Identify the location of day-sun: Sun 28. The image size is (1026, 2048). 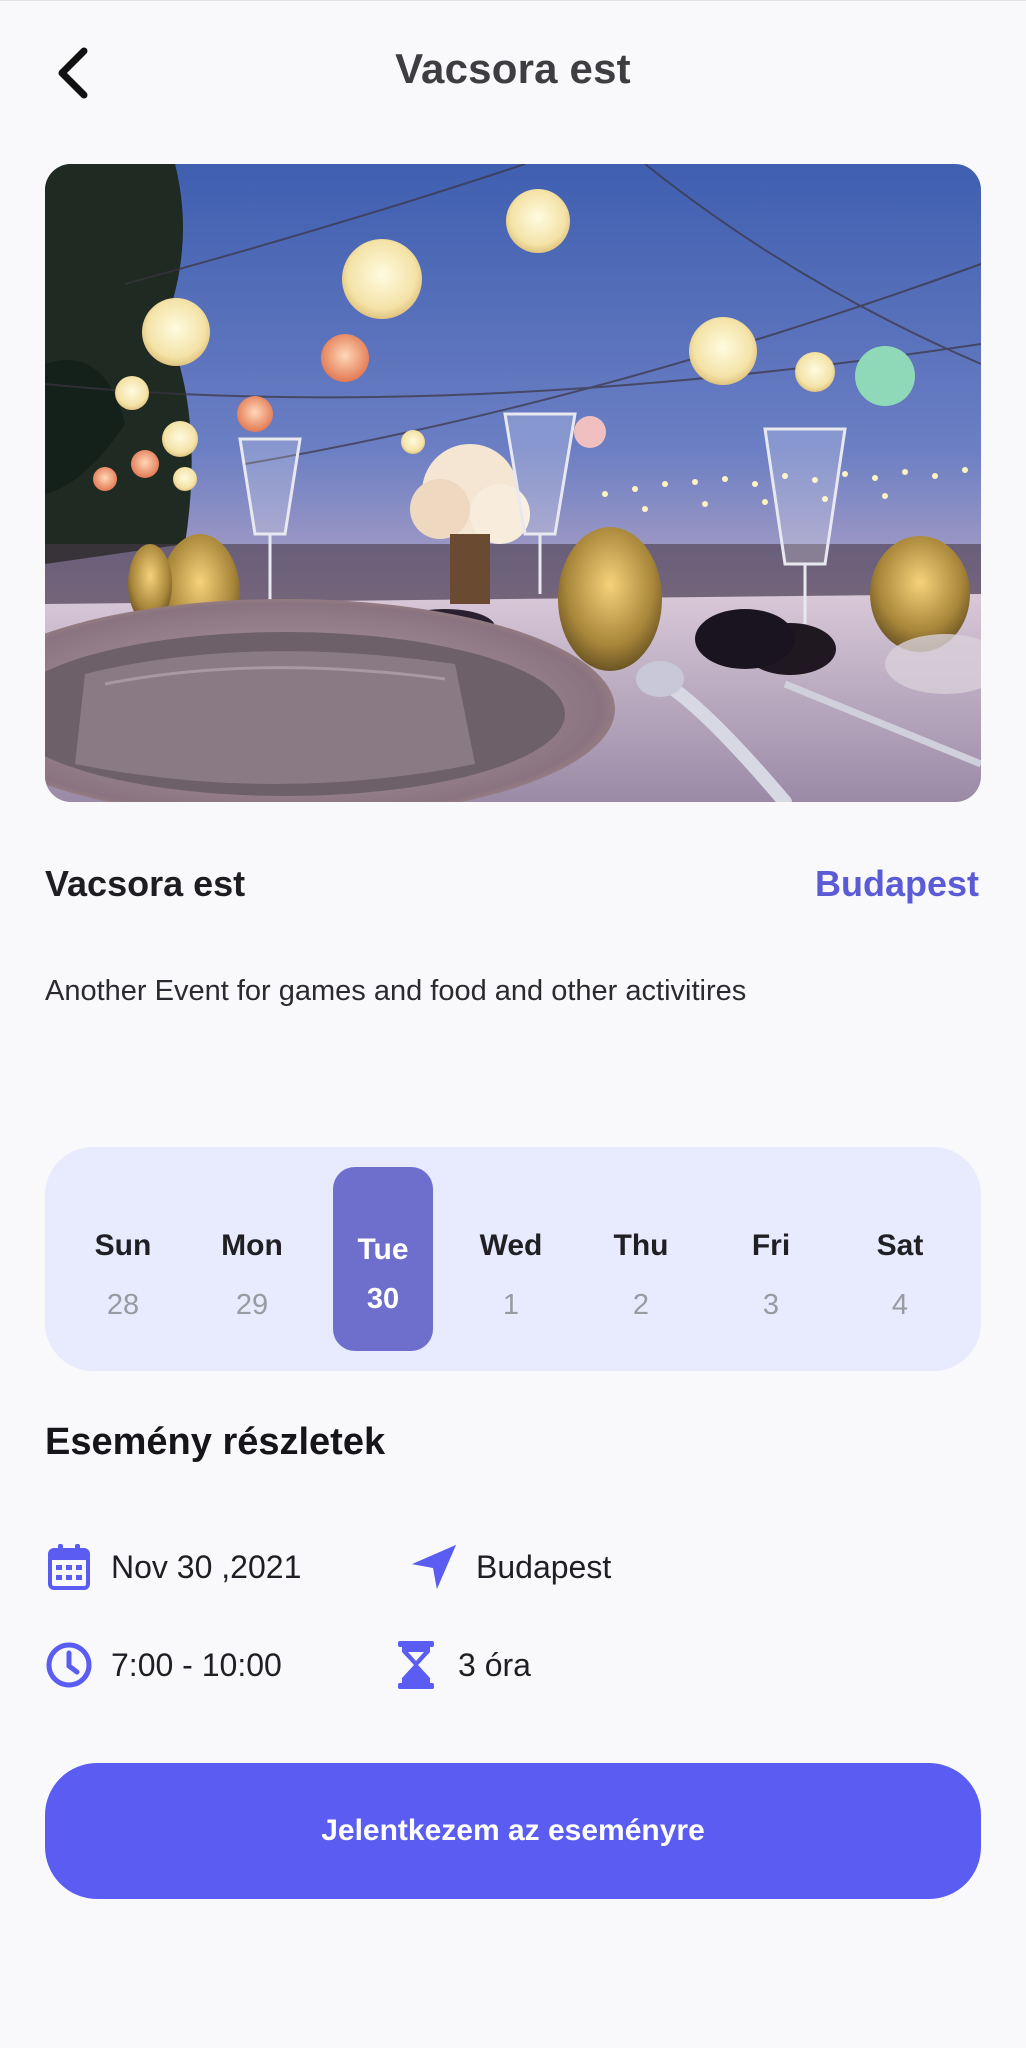
(123, 1259).